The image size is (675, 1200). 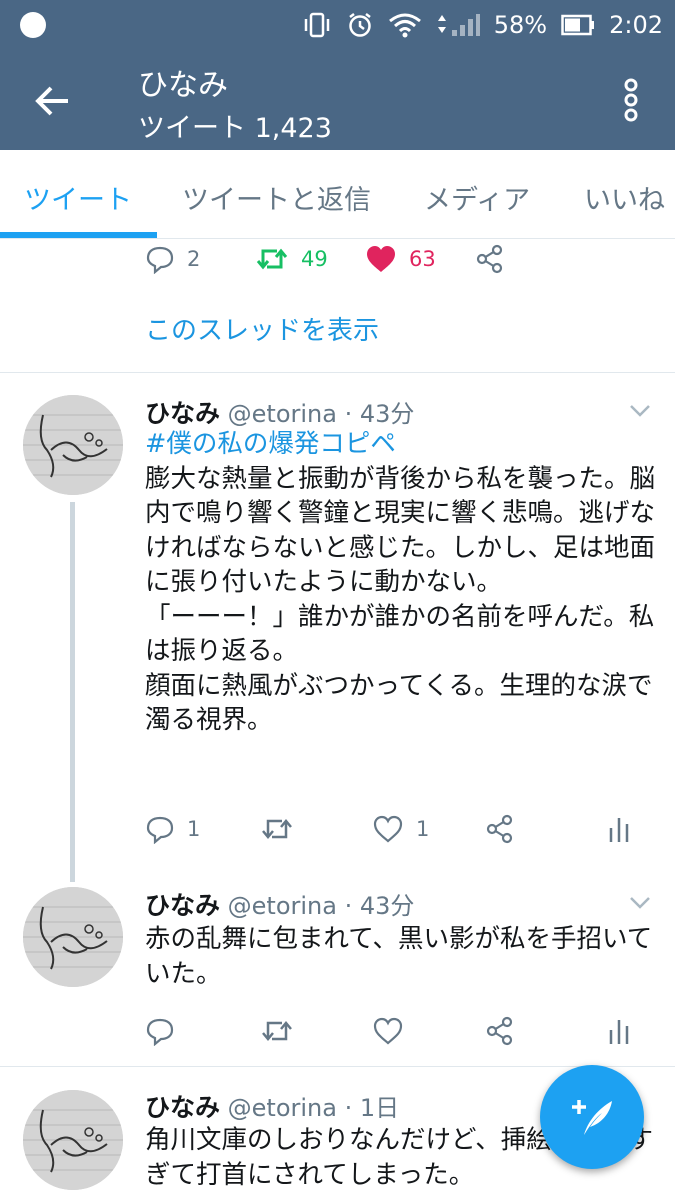 I want to click on reply-count: 2, so click(x=194, y=259).